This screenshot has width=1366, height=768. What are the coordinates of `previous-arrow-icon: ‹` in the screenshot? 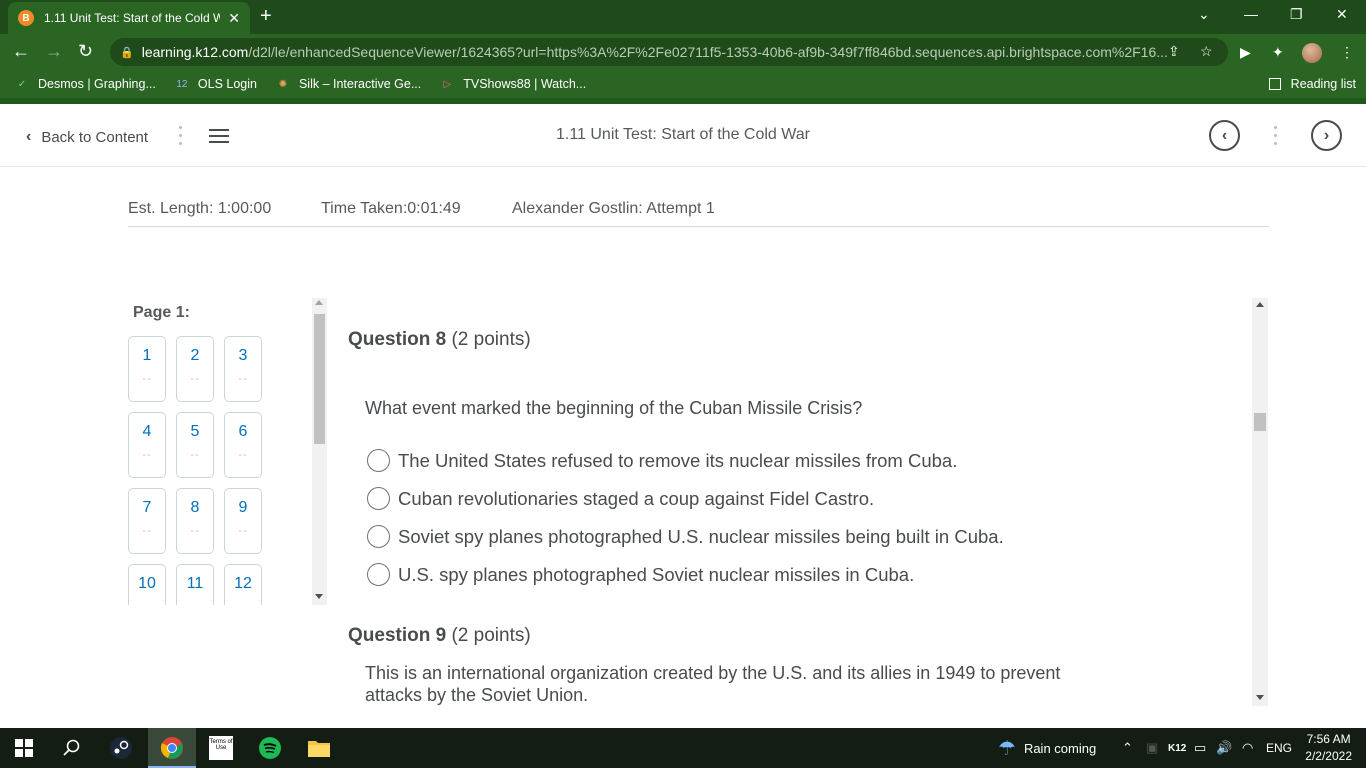 It's located at (1224, 135).